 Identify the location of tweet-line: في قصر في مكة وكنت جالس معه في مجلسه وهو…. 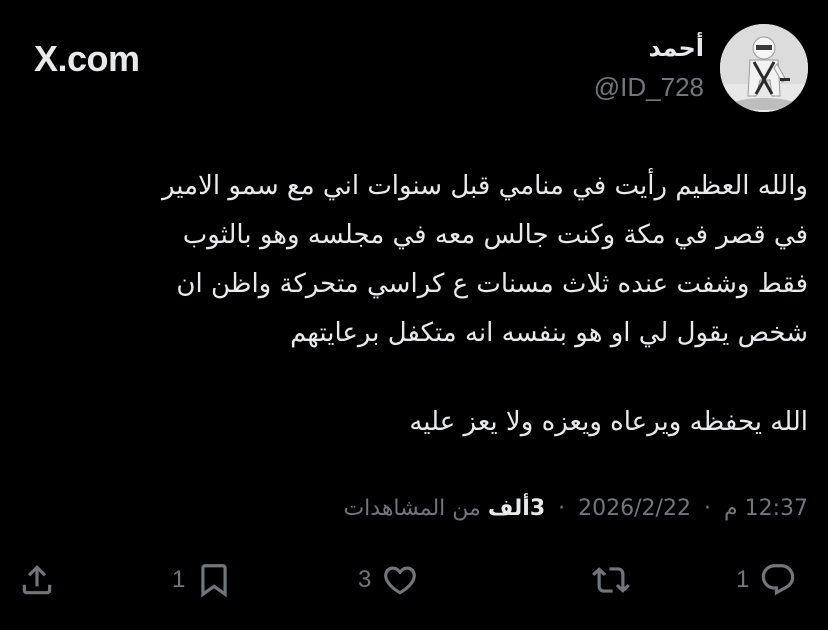
(495, 235).